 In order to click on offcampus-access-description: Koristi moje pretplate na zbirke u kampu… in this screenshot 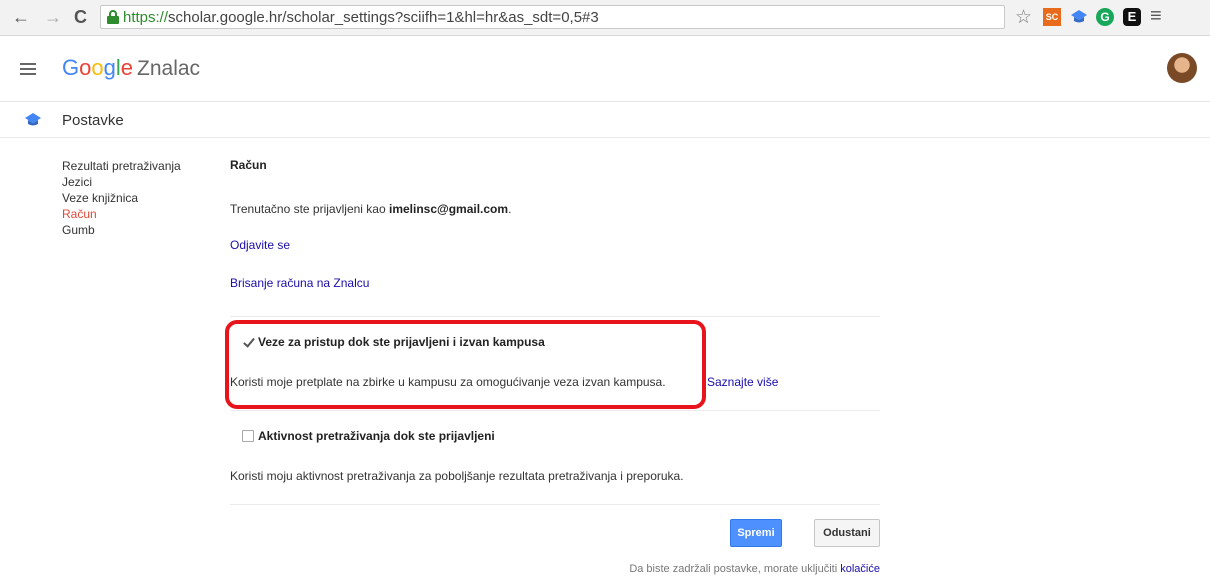, I will do `click(448, 382)`.